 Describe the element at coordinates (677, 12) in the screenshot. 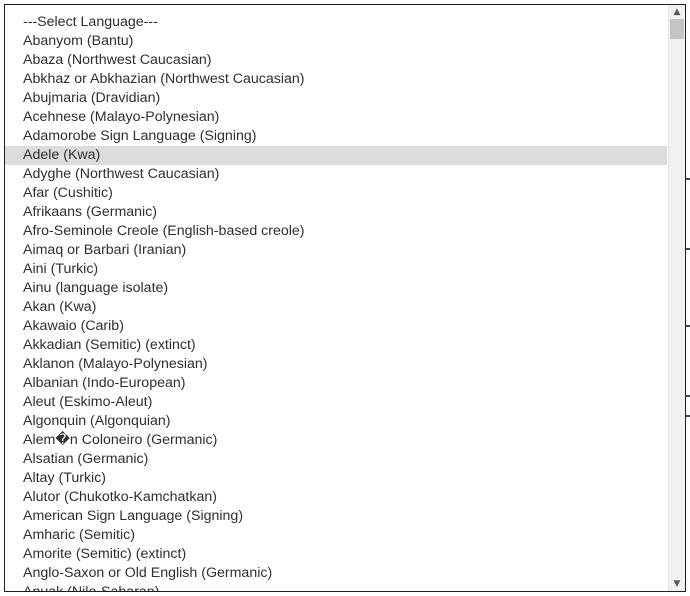

I see `scroll-up-icon: ▲` at that location.